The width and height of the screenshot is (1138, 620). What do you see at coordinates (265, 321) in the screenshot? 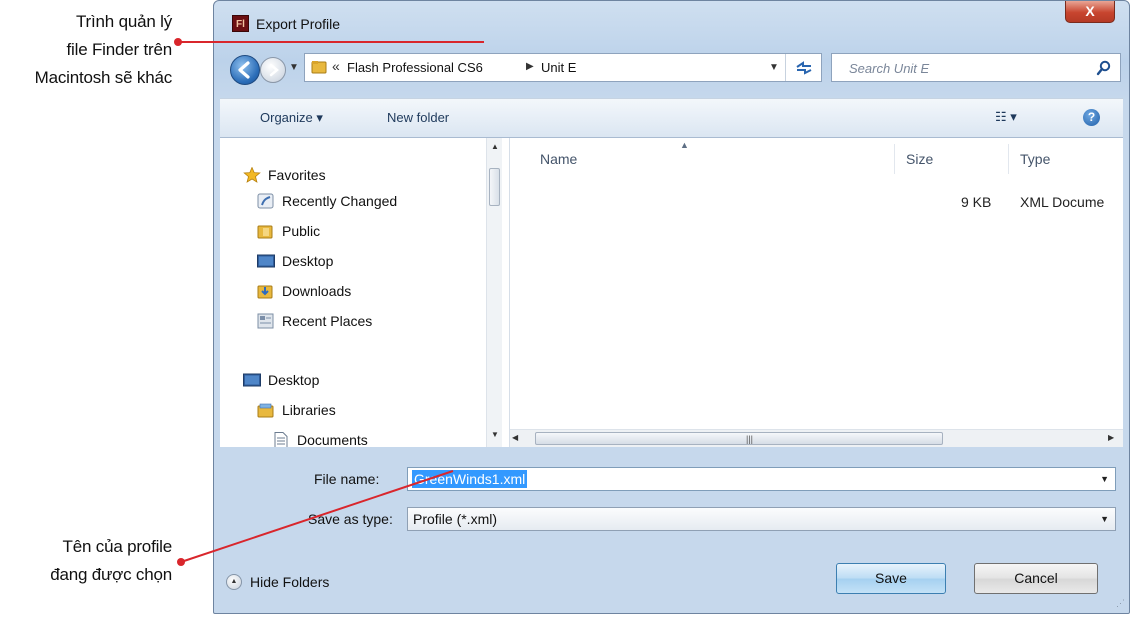
I see `recent-places-icon` at bounding box center [265, 321].